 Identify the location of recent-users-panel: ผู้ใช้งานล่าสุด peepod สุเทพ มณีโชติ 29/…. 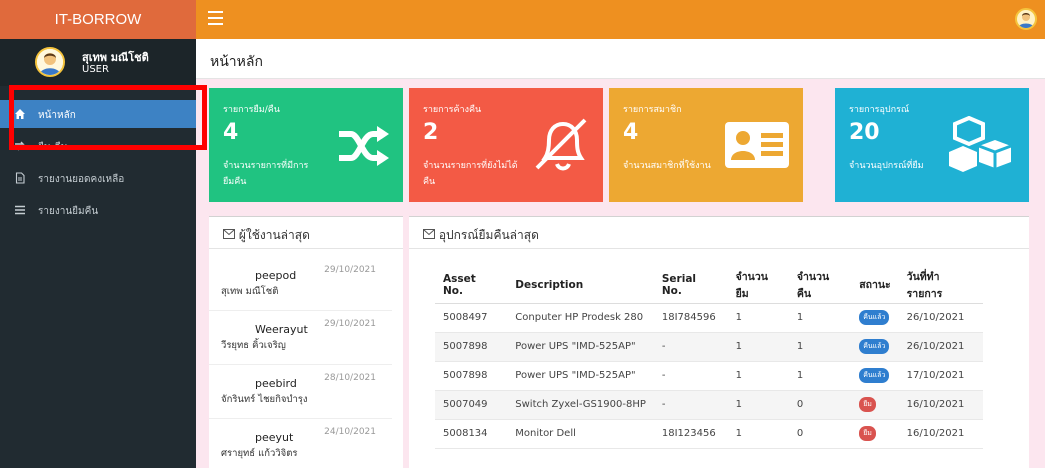
(306, 342).